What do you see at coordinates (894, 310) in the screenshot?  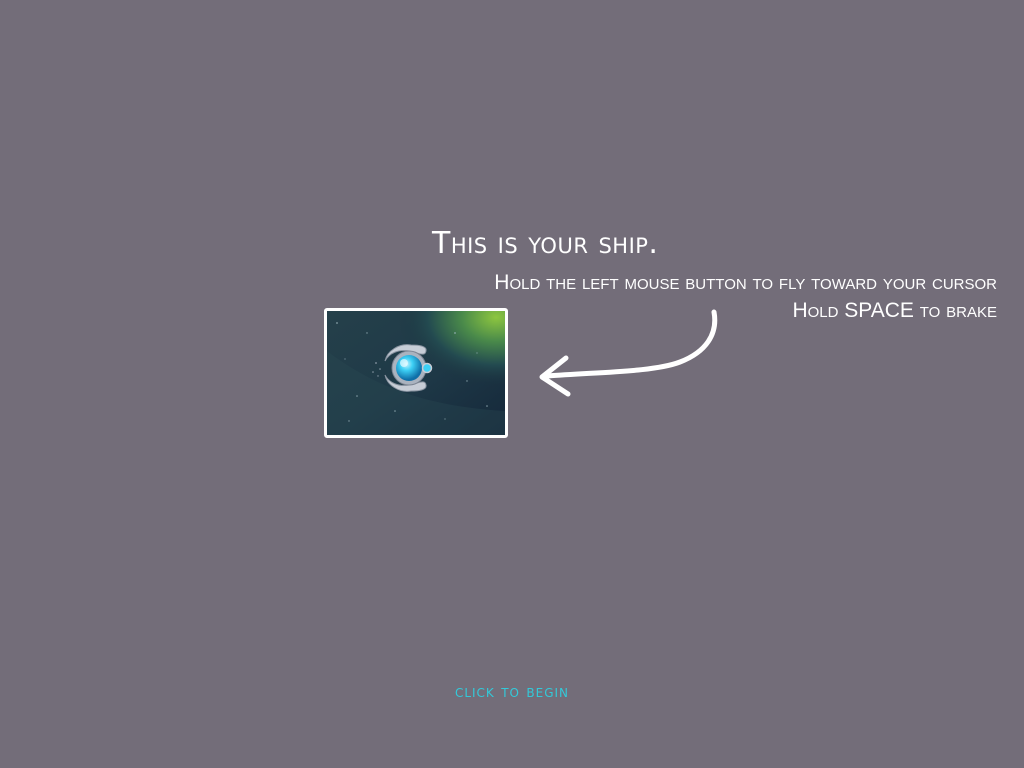 I see `brake-instruction: Hold SPACE to brake` at bounding box center [894, 310].